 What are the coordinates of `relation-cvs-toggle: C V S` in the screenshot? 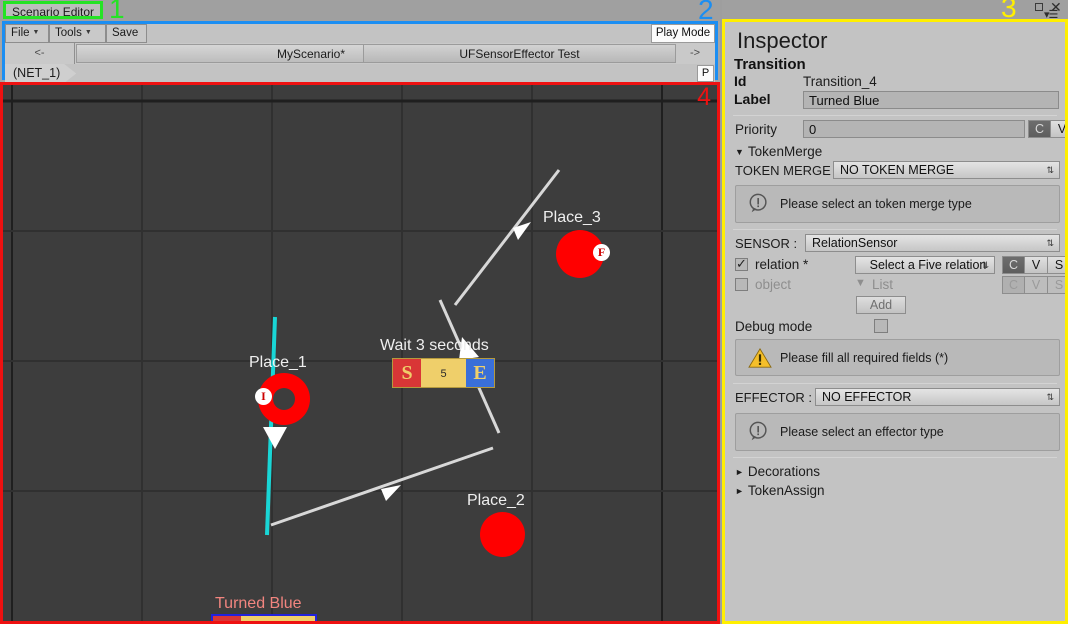 It's located at (1033, 265).